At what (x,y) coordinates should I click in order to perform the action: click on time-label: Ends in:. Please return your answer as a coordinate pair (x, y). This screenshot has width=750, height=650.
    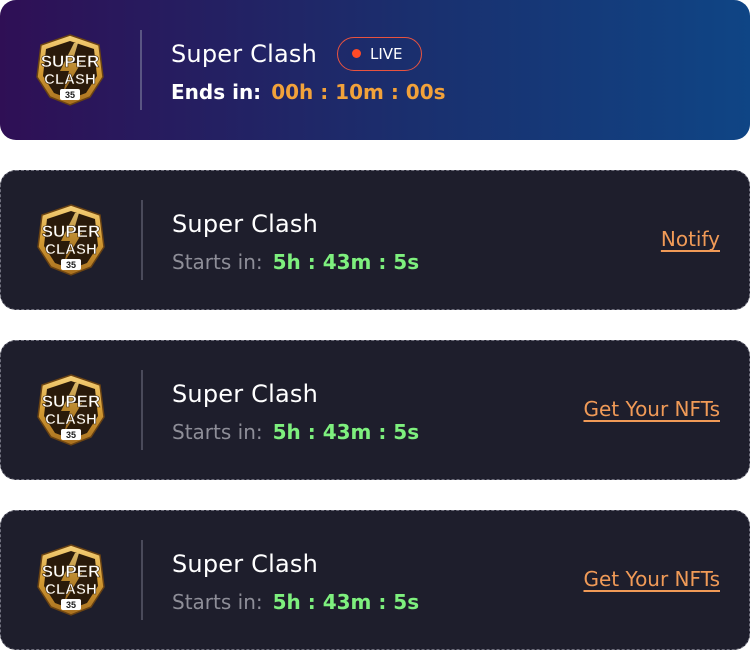
    Looking at the image, I should click on (216, 91).